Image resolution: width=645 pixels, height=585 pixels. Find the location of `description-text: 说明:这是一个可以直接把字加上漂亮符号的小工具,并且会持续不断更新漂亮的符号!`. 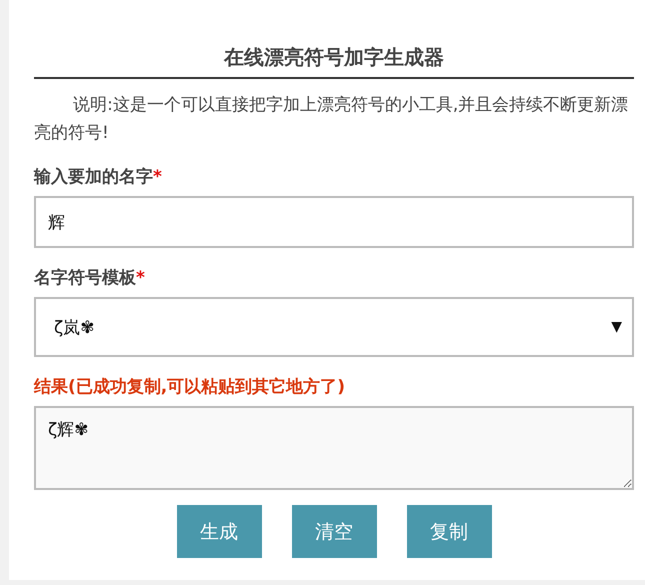

description-text: 说明:这是一个可以直接把字加上漂亮符号的小工具,并且会持续不断更新漂亮的符号! is located at coordinates (332, 119).